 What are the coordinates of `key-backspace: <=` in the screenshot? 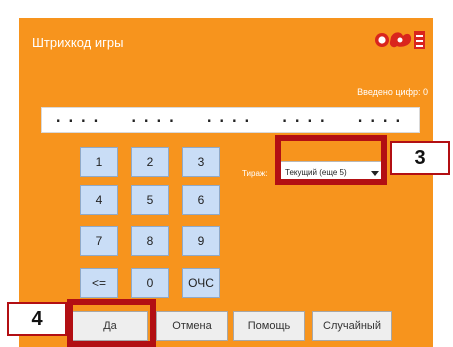 It's located at (99, 283).